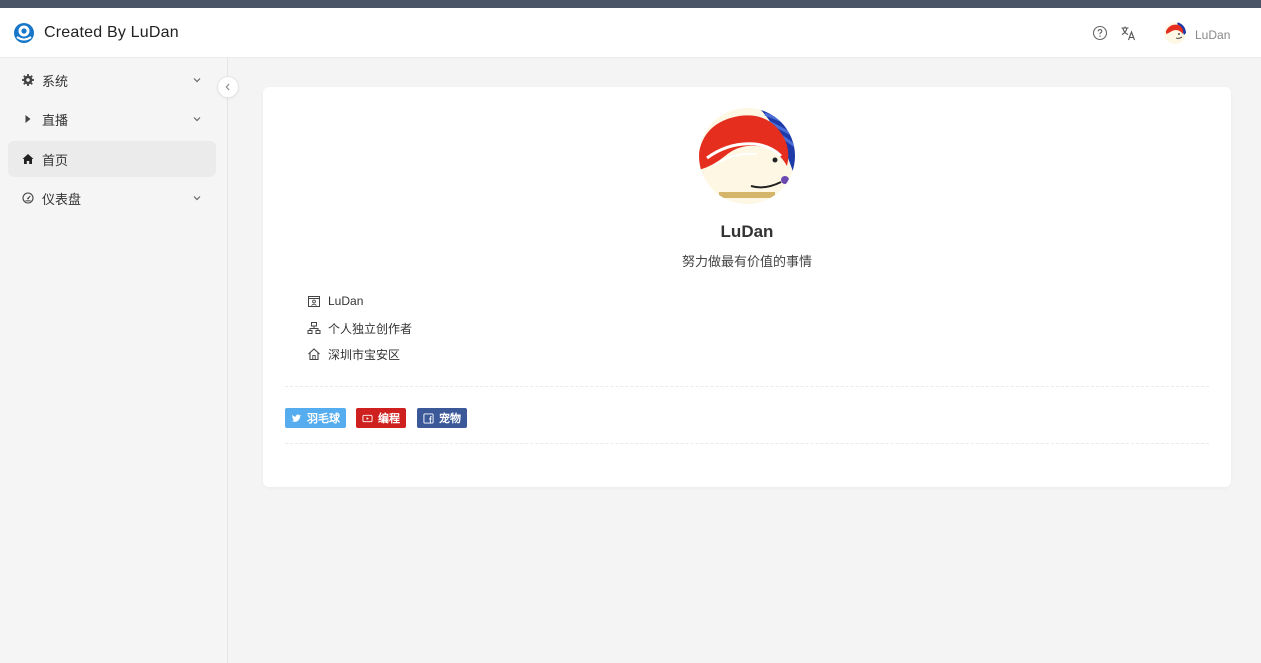 The image size is (1261, 663). Describe the element at coordinates (1175, 33) in the screenshot. I see `user-avatar` at that location.